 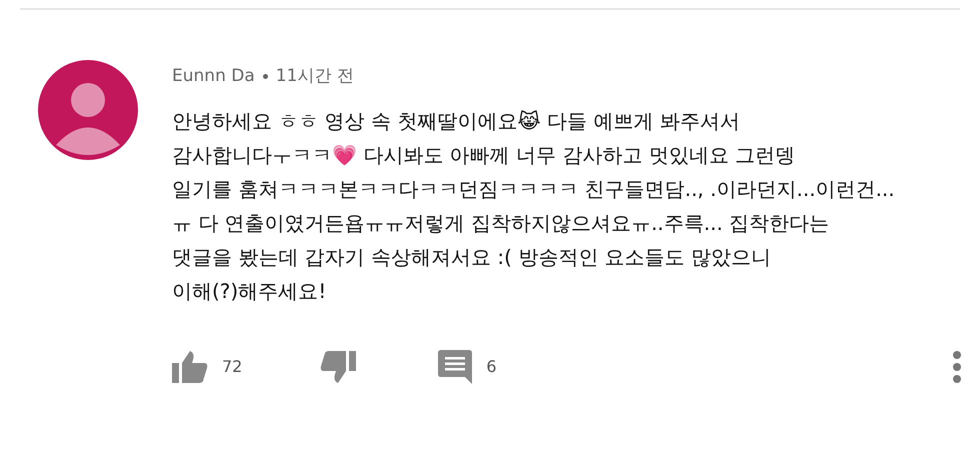 I want to click on like-button: 72, so click(x=207, y=366).